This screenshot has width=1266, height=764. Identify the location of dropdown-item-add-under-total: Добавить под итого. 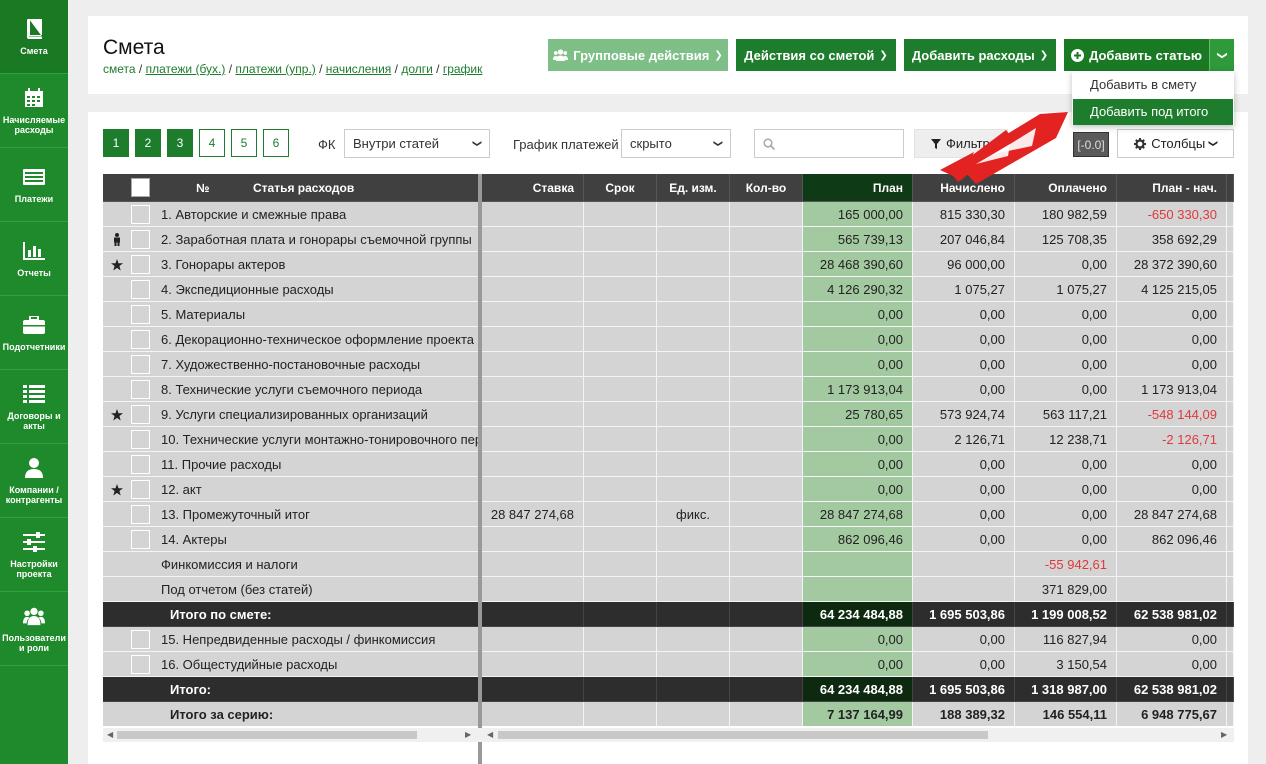
(1153, 112).